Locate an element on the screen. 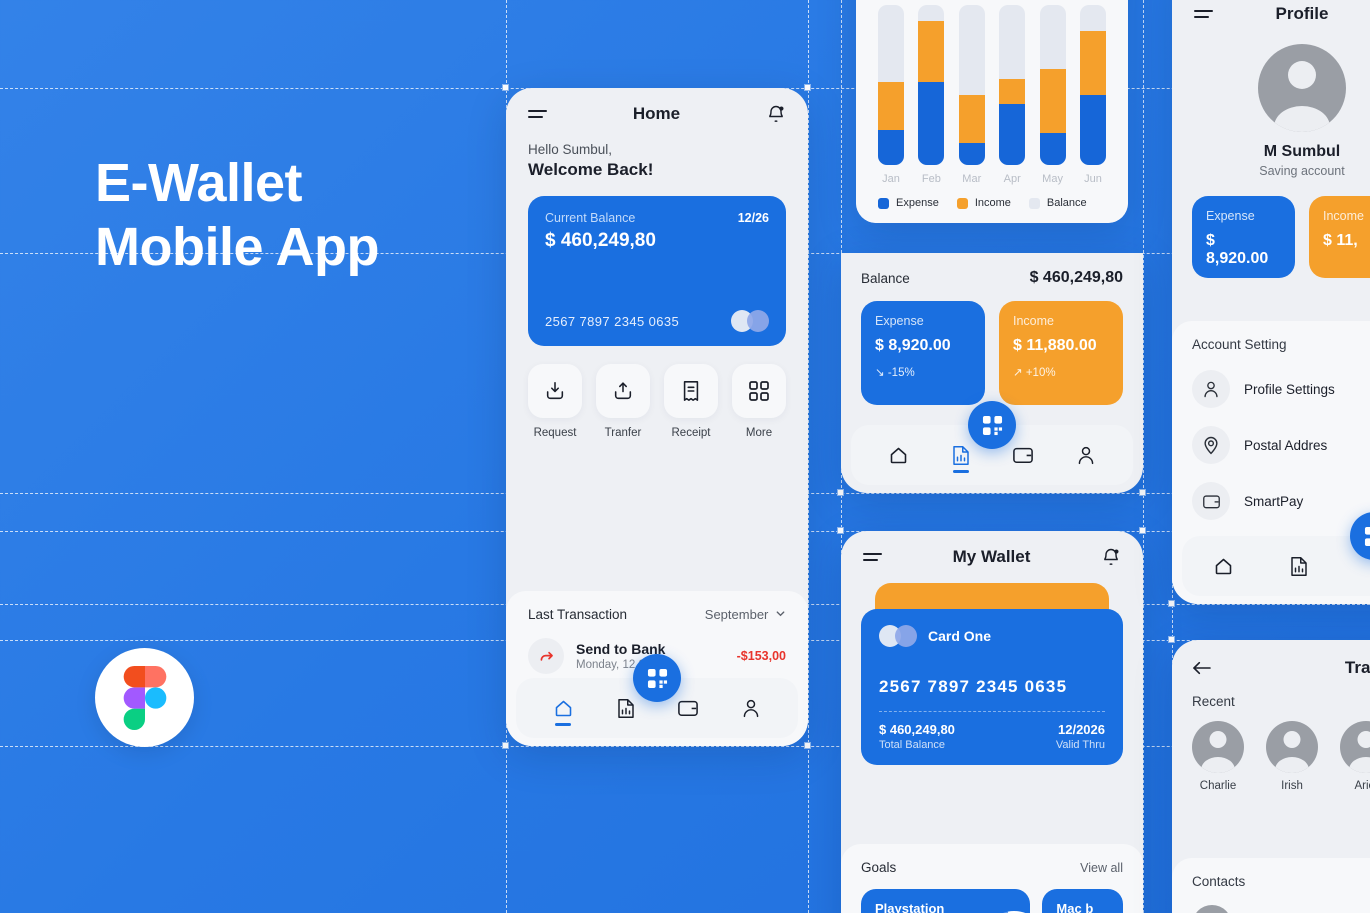 The image size is (1370, 913). chart-x-tick-label: Jan is located at coordinates (891, 179).